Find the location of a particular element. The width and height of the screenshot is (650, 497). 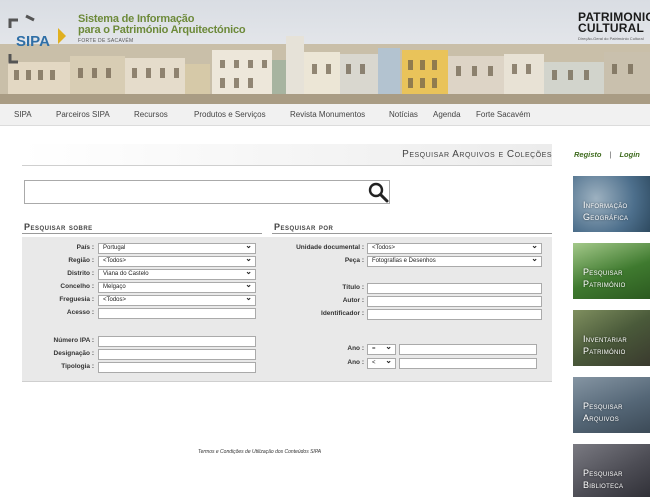

select-regiao: <Todos> is located at coordinates (177, 261).